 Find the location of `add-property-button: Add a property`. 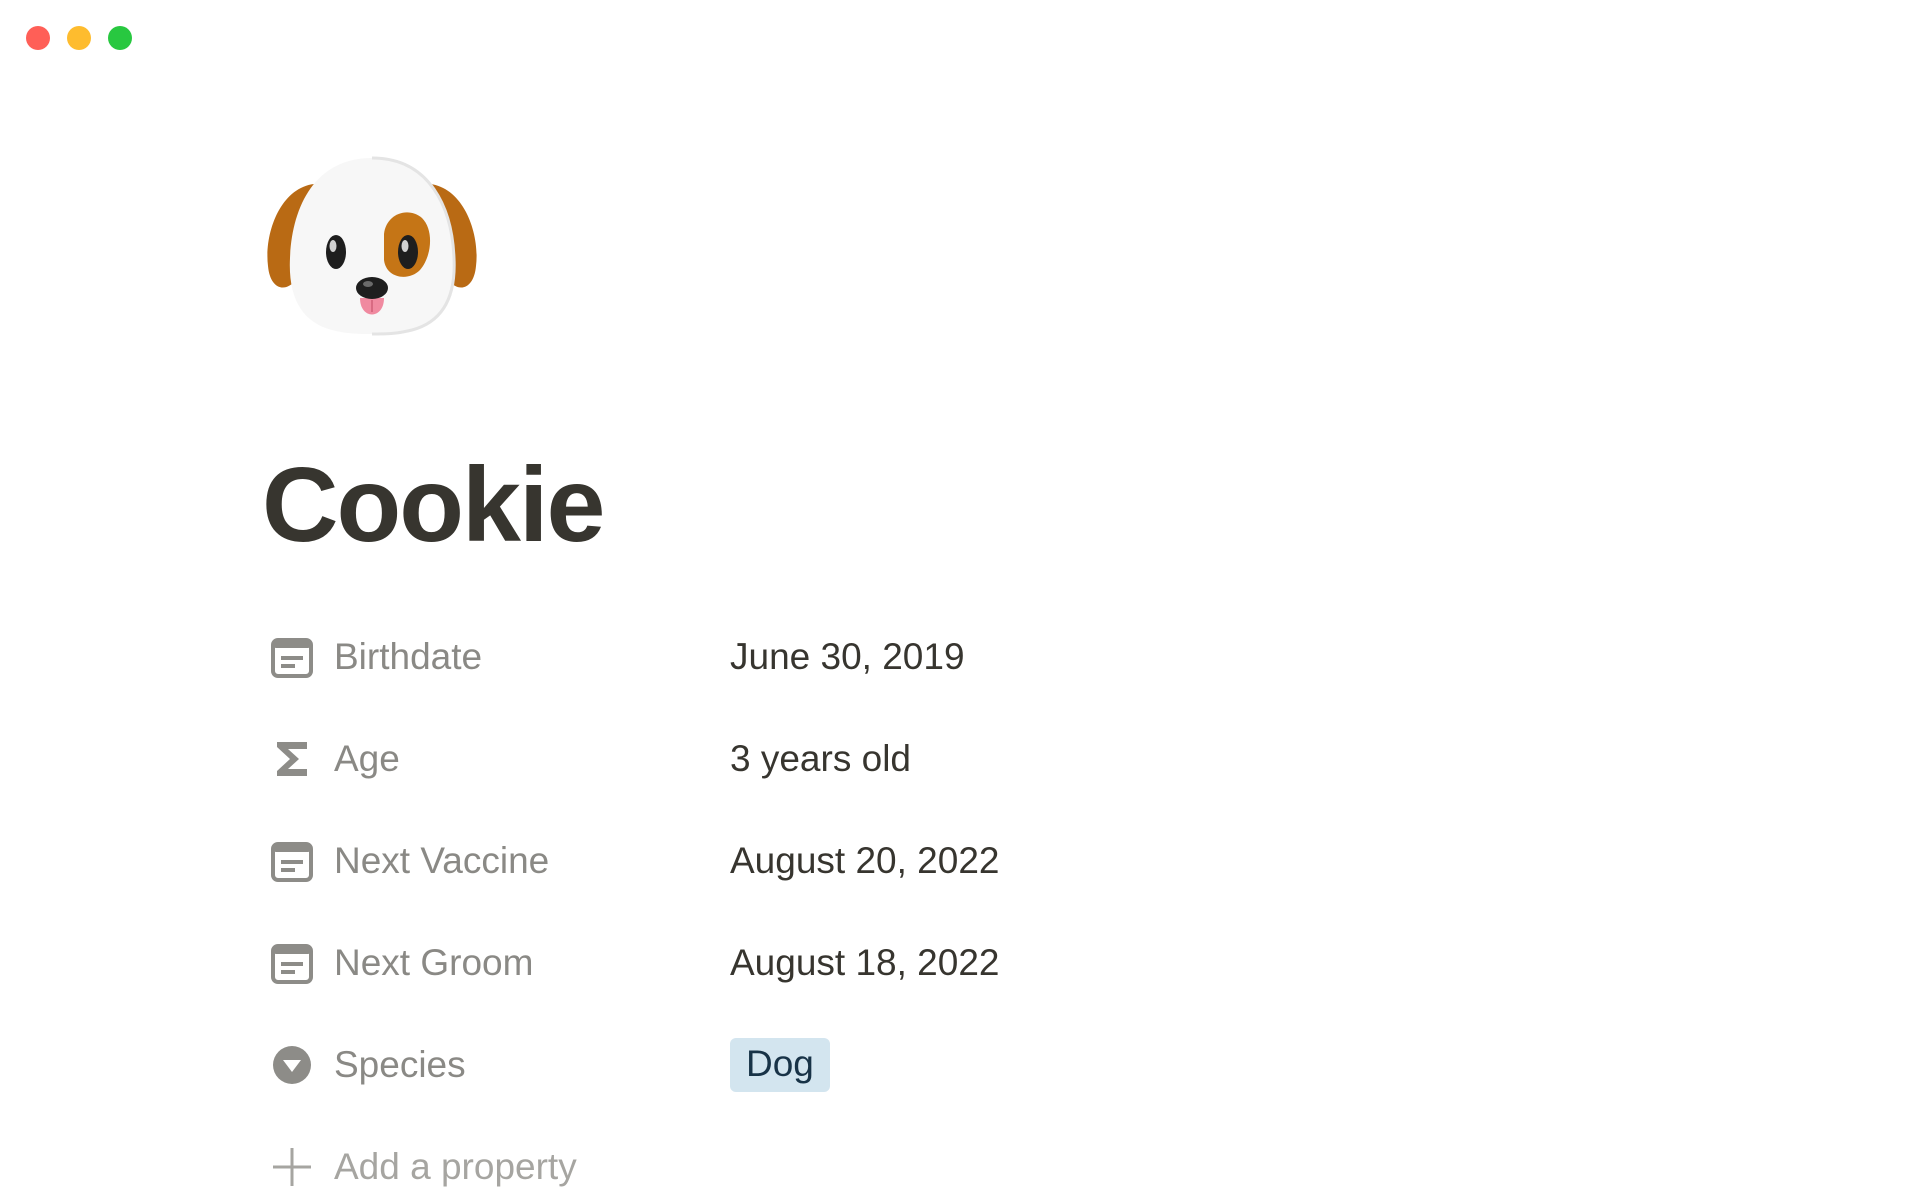

add-property-button: Add a property is located at coordinates (868, 1158).